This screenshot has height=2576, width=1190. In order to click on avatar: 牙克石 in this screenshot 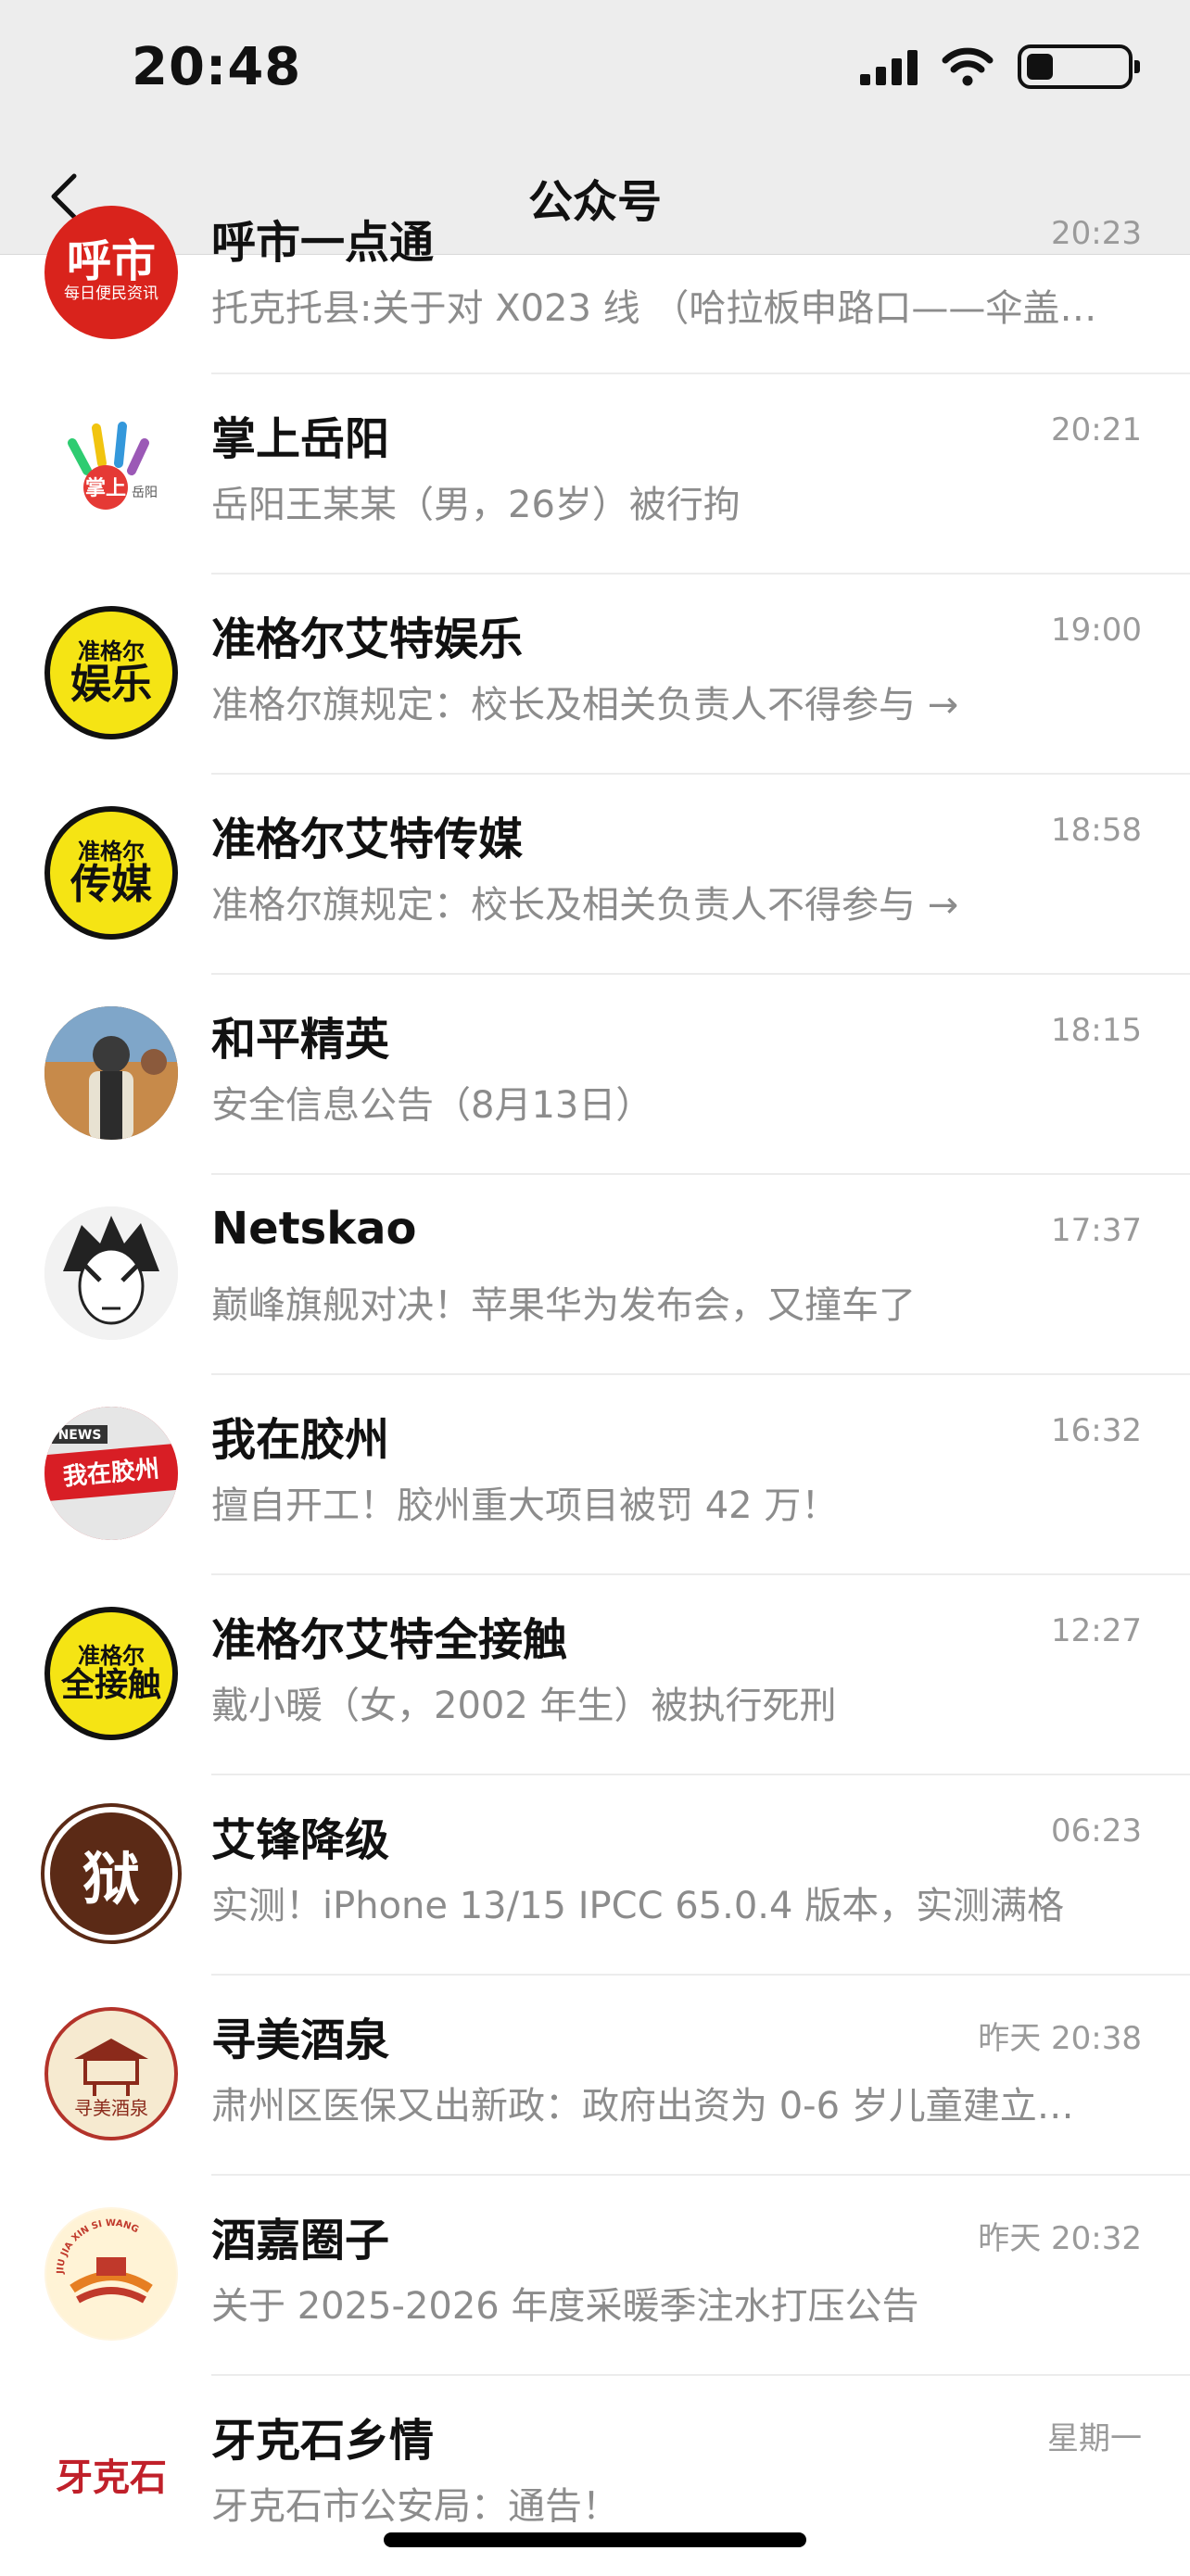, I will do `click(111, 2474)`.